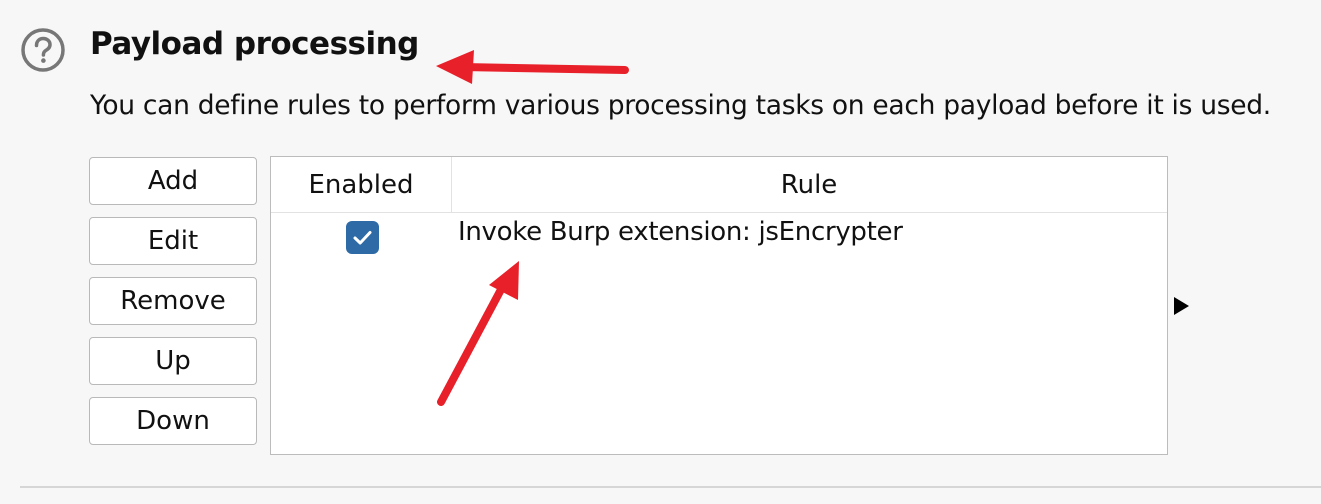 The width and height of the screenshot is (1321, 504). Describe the element at coordinates (680, 232) in the screenshot. I see `rule-cell: Invoke Burp extension: jsEncrypter` at that location.